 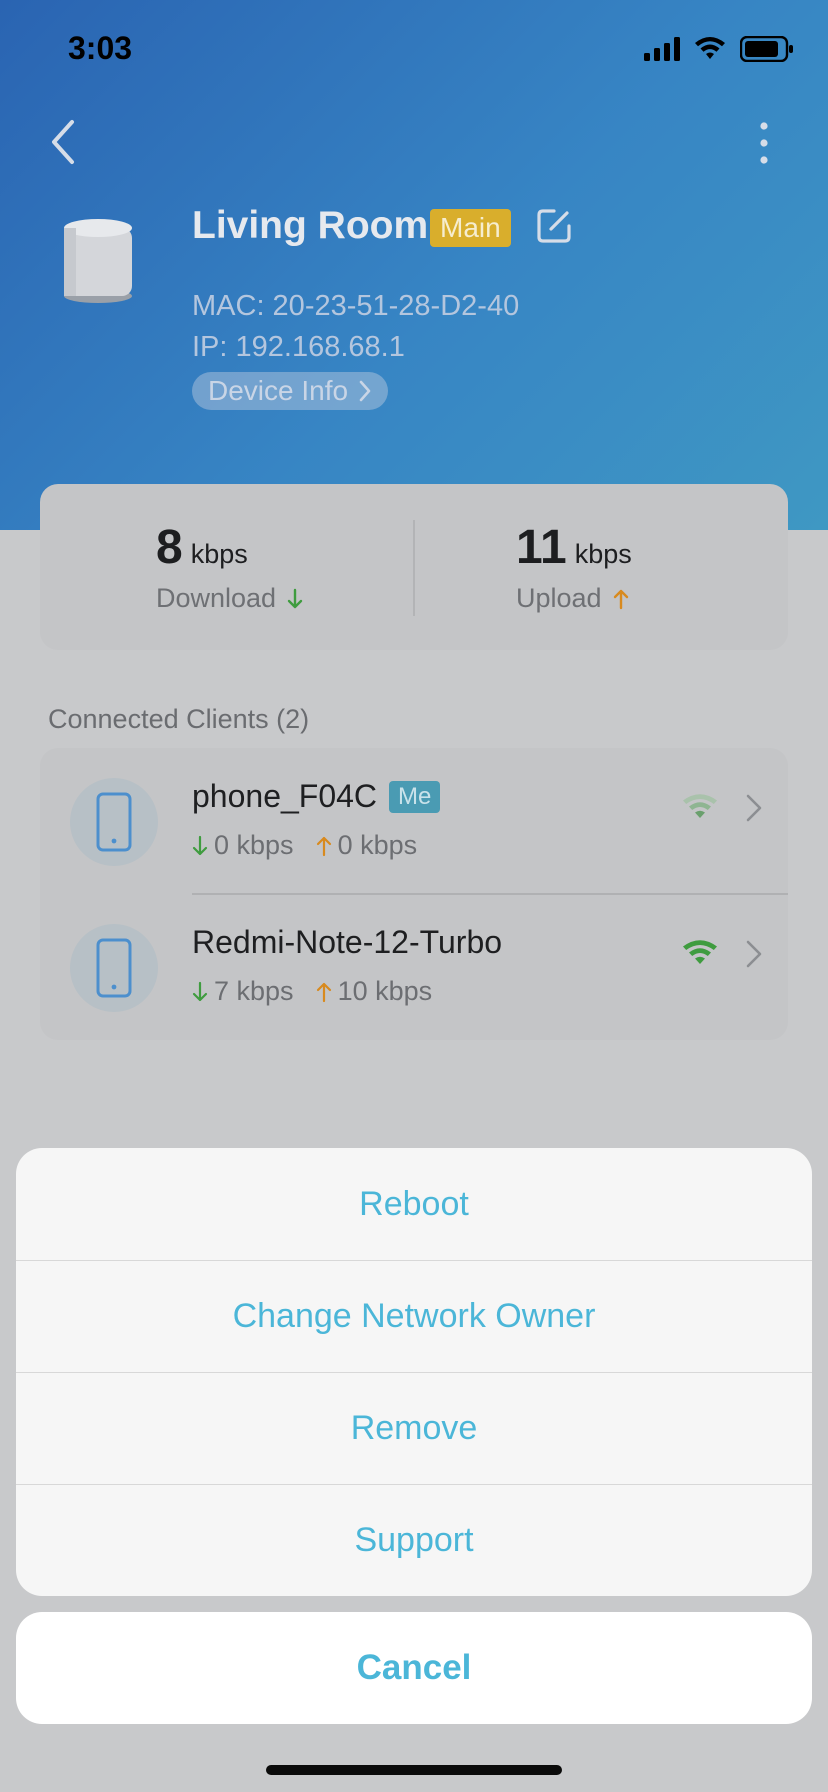 What do you see at coordinates (766, 49) in the screenshot?
I see `battery-icon` at bounding box center [766, 49].